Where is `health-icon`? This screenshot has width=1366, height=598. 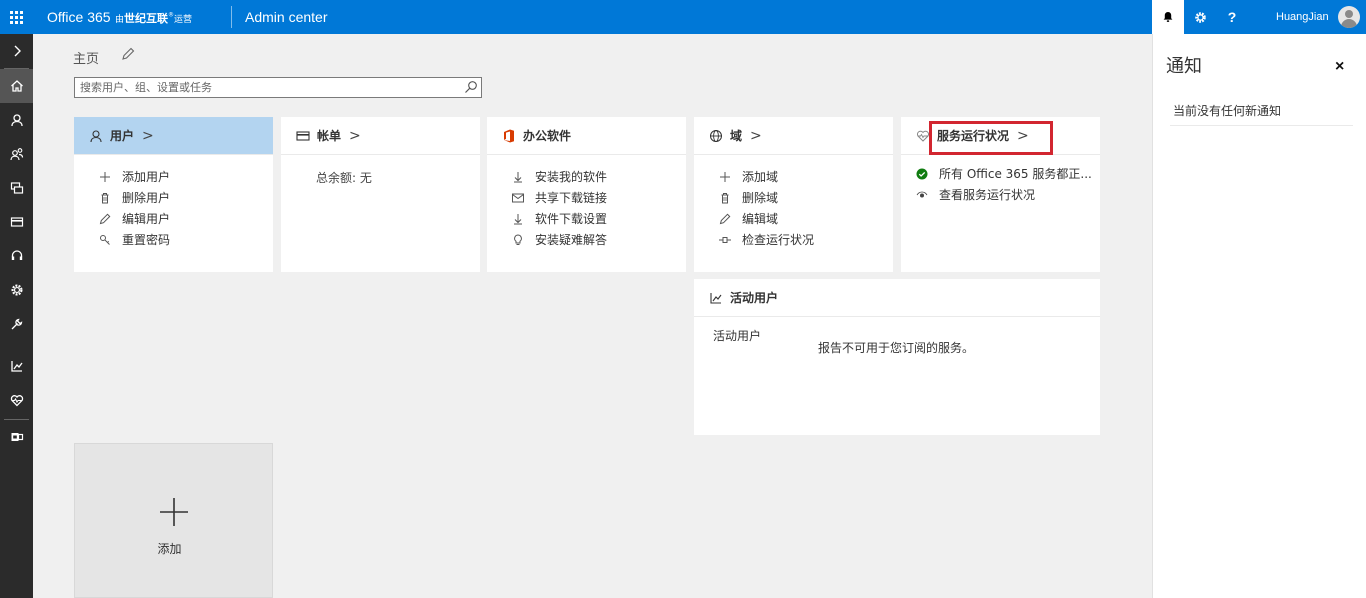
health-icon is located at coordinates (16, 401).